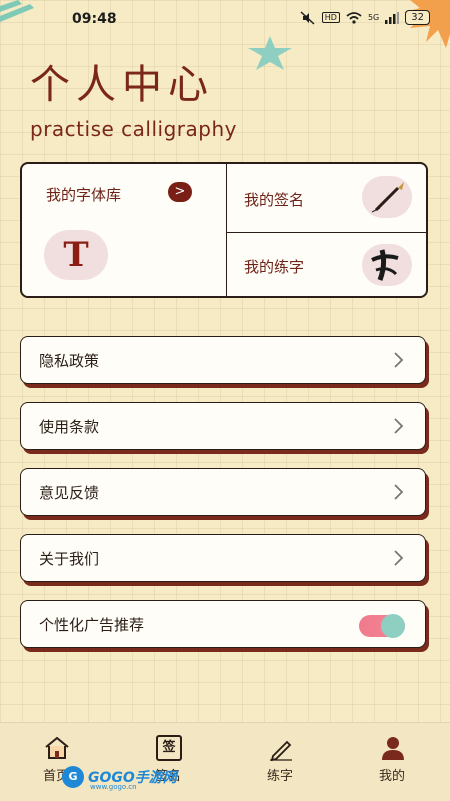 This screenshot has width=450, height=801. I want to click on ads-toggle, so click(382, 626).